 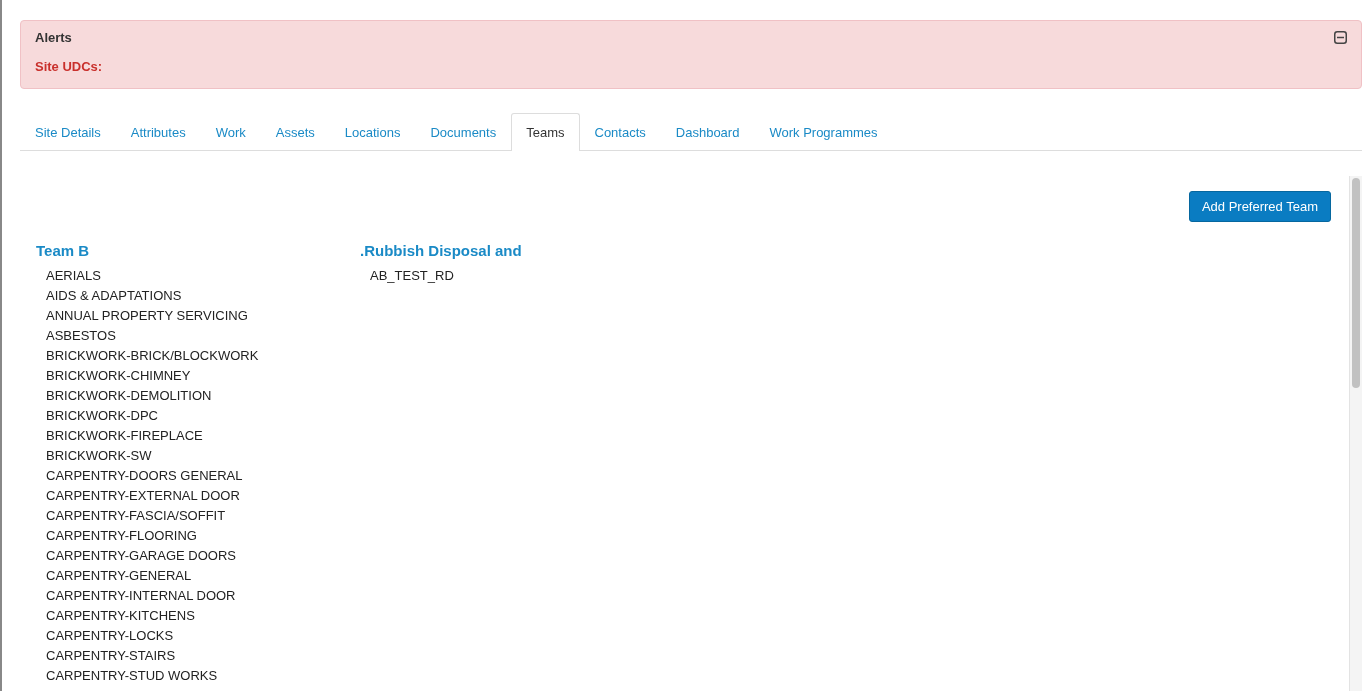 I want to click on tab: Locations, so click(x=372, y=132).